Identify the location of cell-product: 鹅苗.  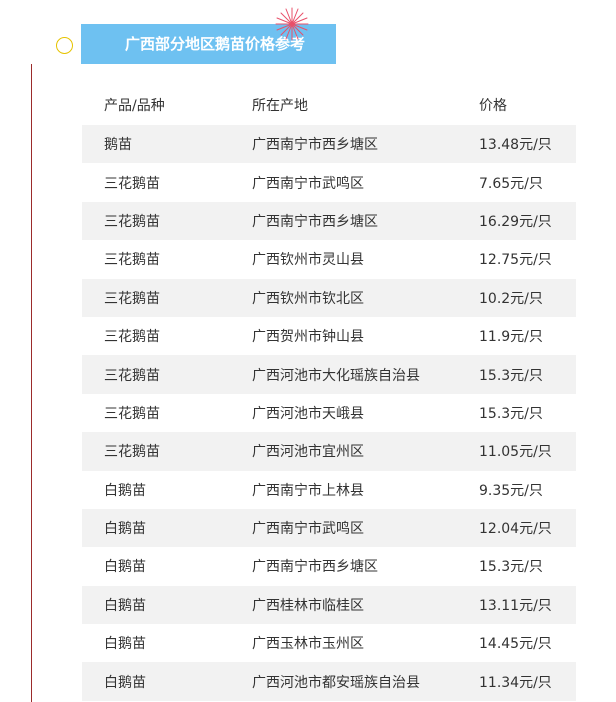
(118, 145).